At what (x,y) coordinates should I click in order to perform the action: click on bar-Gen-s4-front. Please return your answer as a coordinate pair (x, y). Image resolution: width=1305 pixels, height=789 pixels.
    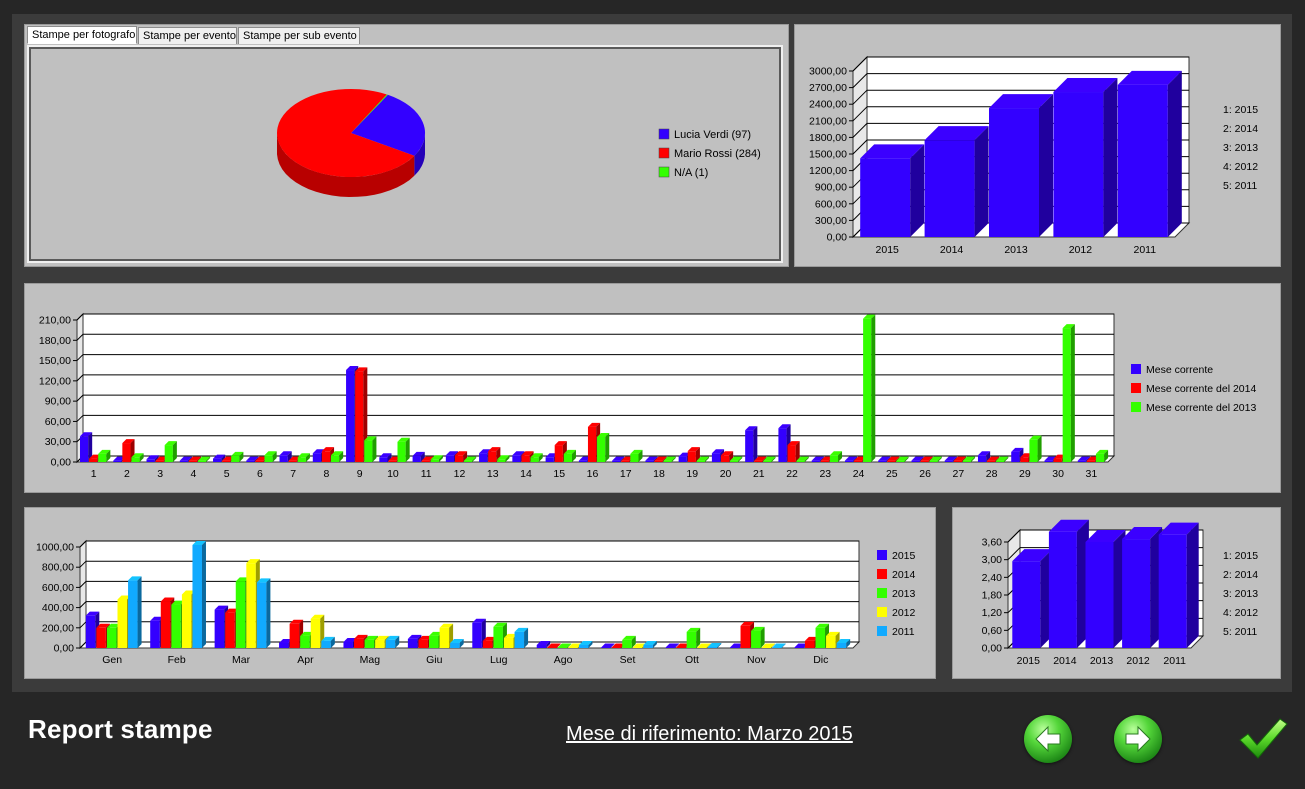
    Looking at the image, I should click on (133, 614).